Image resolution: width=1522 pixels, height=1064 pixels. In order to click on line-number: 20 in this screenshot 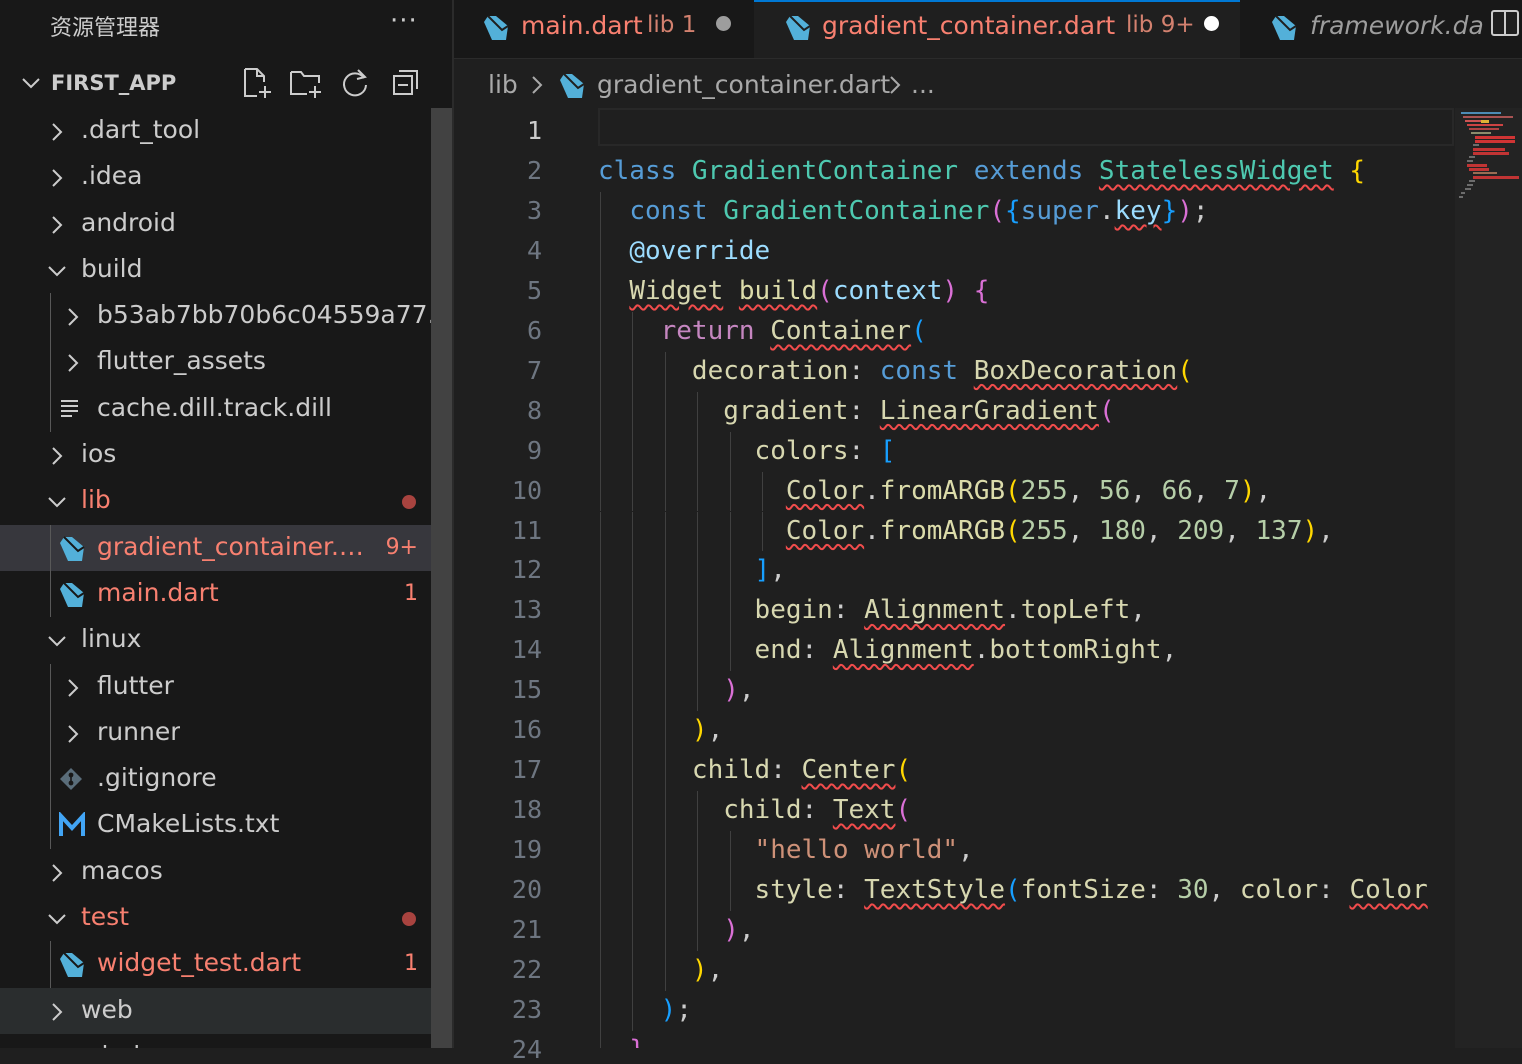, I will do `click(526, 890)`.